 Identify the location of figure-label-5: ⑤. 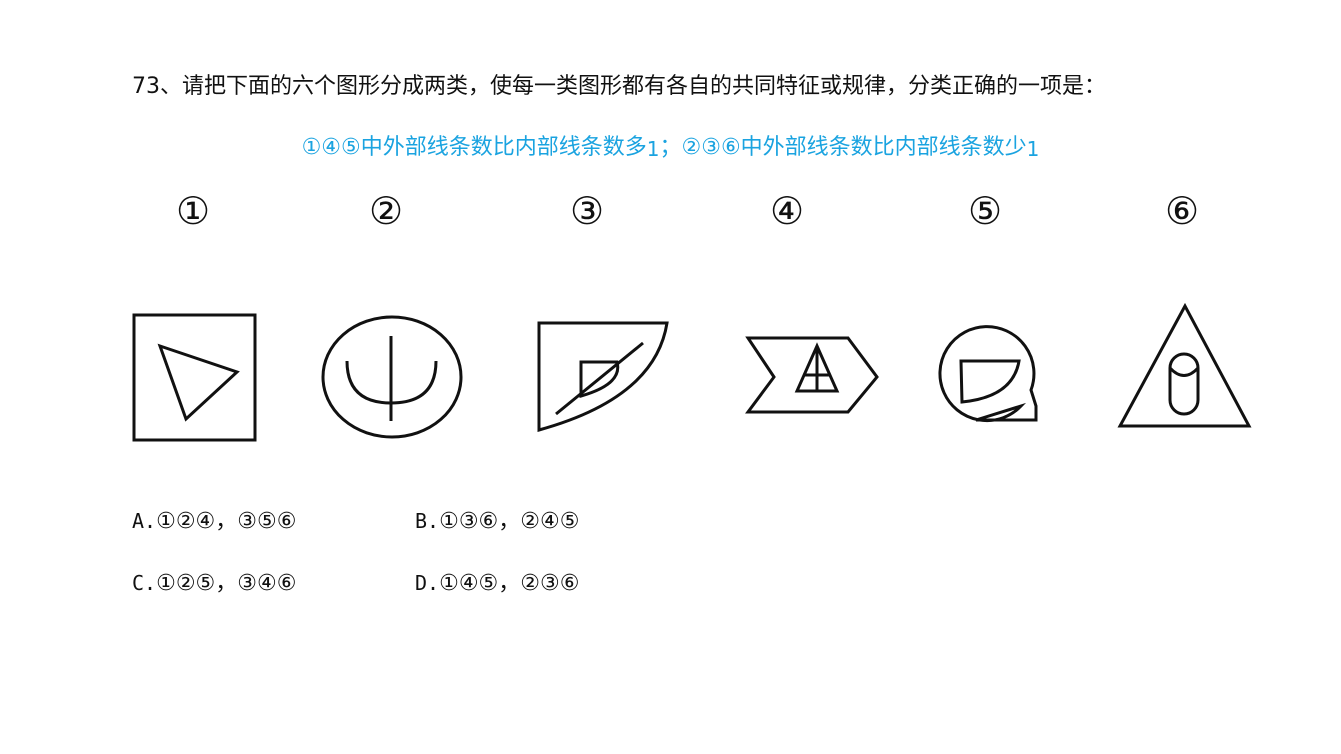
(985, 211).